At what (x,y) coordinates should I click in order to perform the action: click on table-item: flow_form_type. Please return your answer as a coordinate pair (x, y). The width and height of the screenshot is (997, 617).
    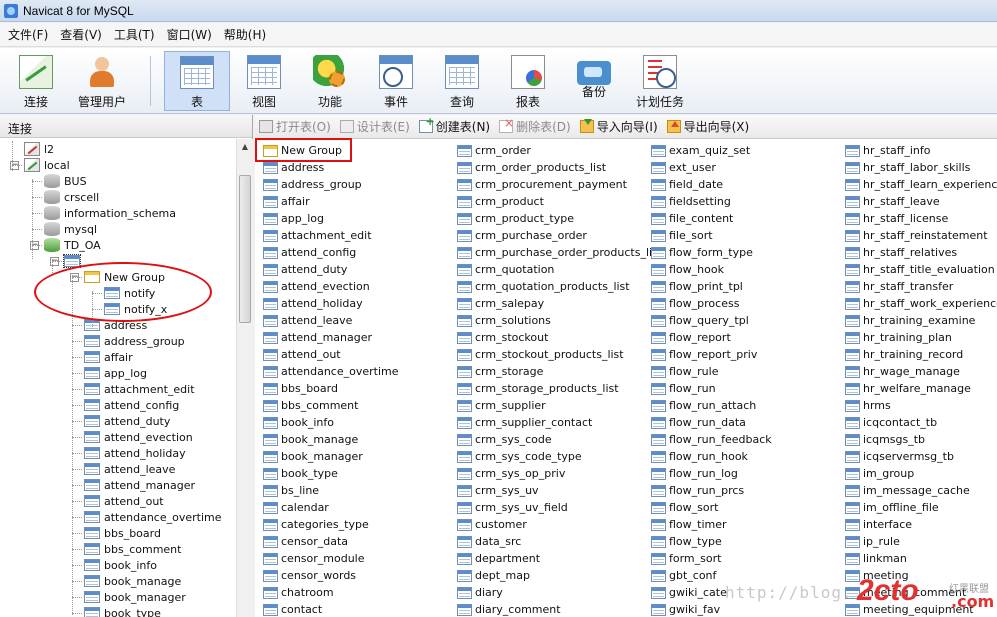
    Looking at the image, I should click on (711, 252).